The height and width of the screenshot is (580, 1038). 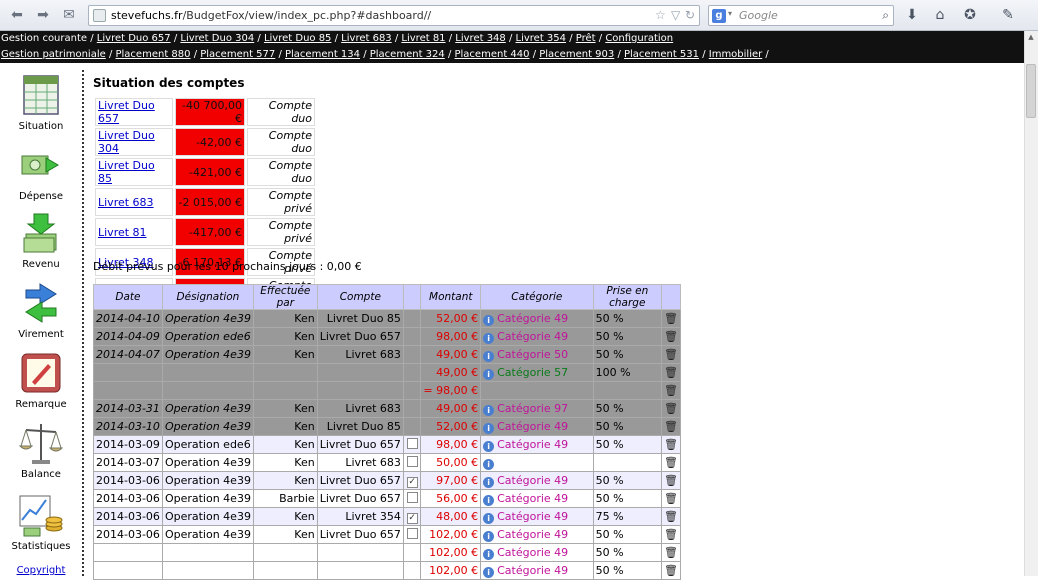 I want to click on sidebar-item-virement: Virement, so click(x=41, y=310).